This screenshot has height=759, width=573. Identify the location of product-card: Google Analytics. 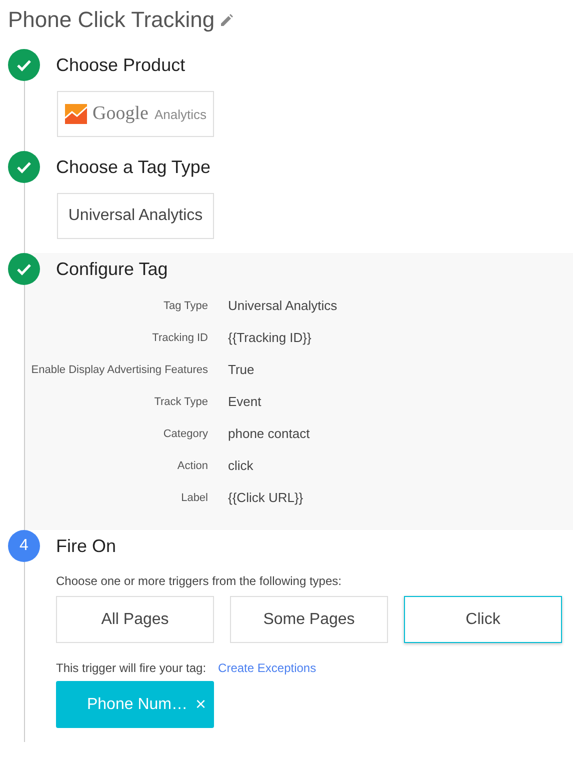
(135, 114).